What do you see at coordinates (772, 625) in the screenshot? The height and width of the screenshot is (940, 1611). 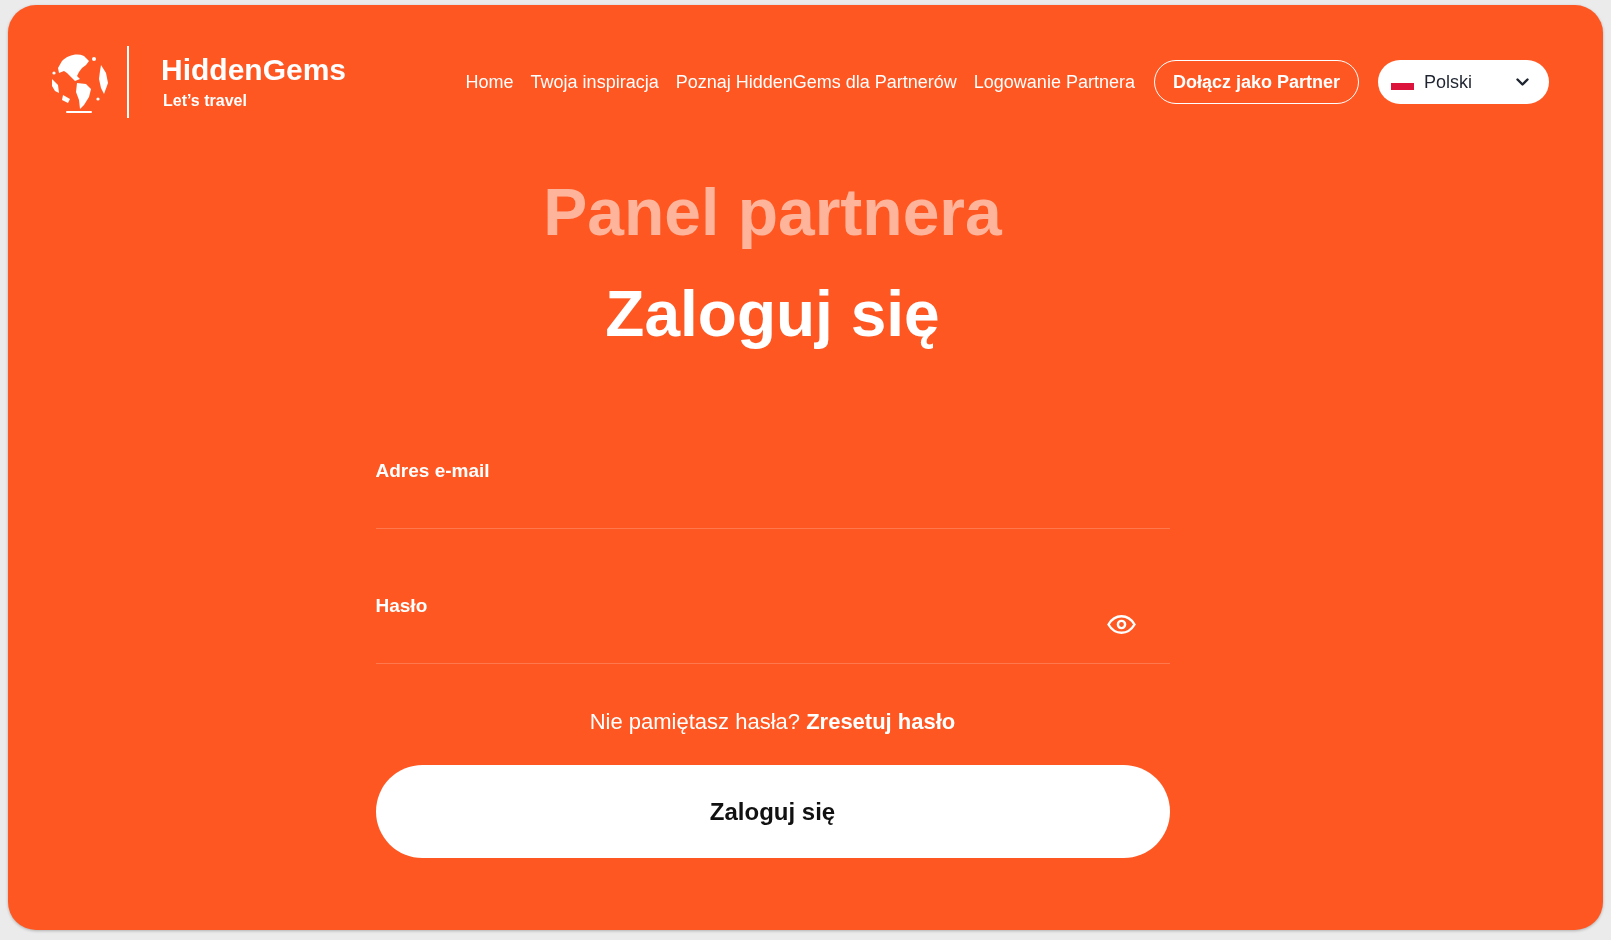 I see `password-field: Hasło` at bounding box center [772, 625].